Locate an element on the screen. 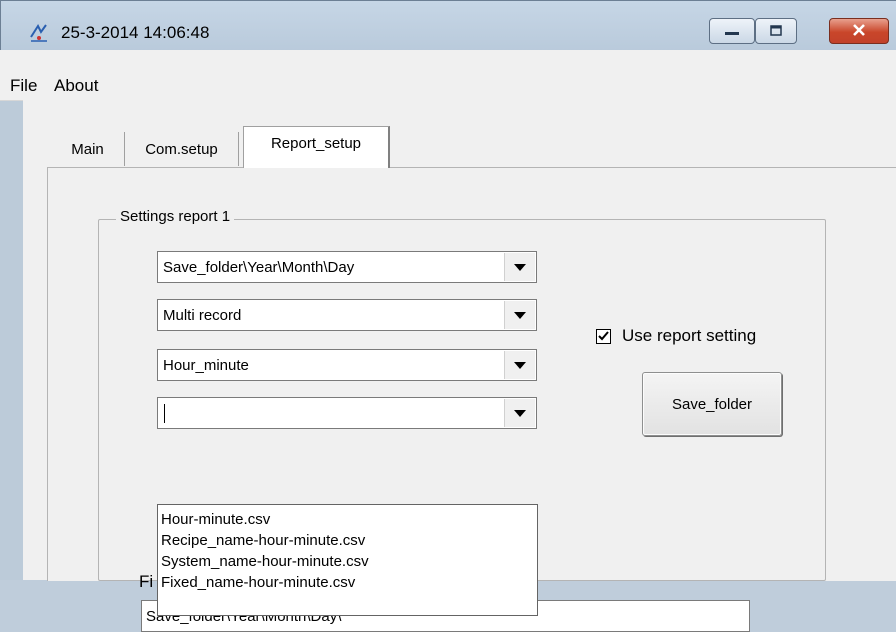  checkmark-icon is located at coordinates (603, 336).